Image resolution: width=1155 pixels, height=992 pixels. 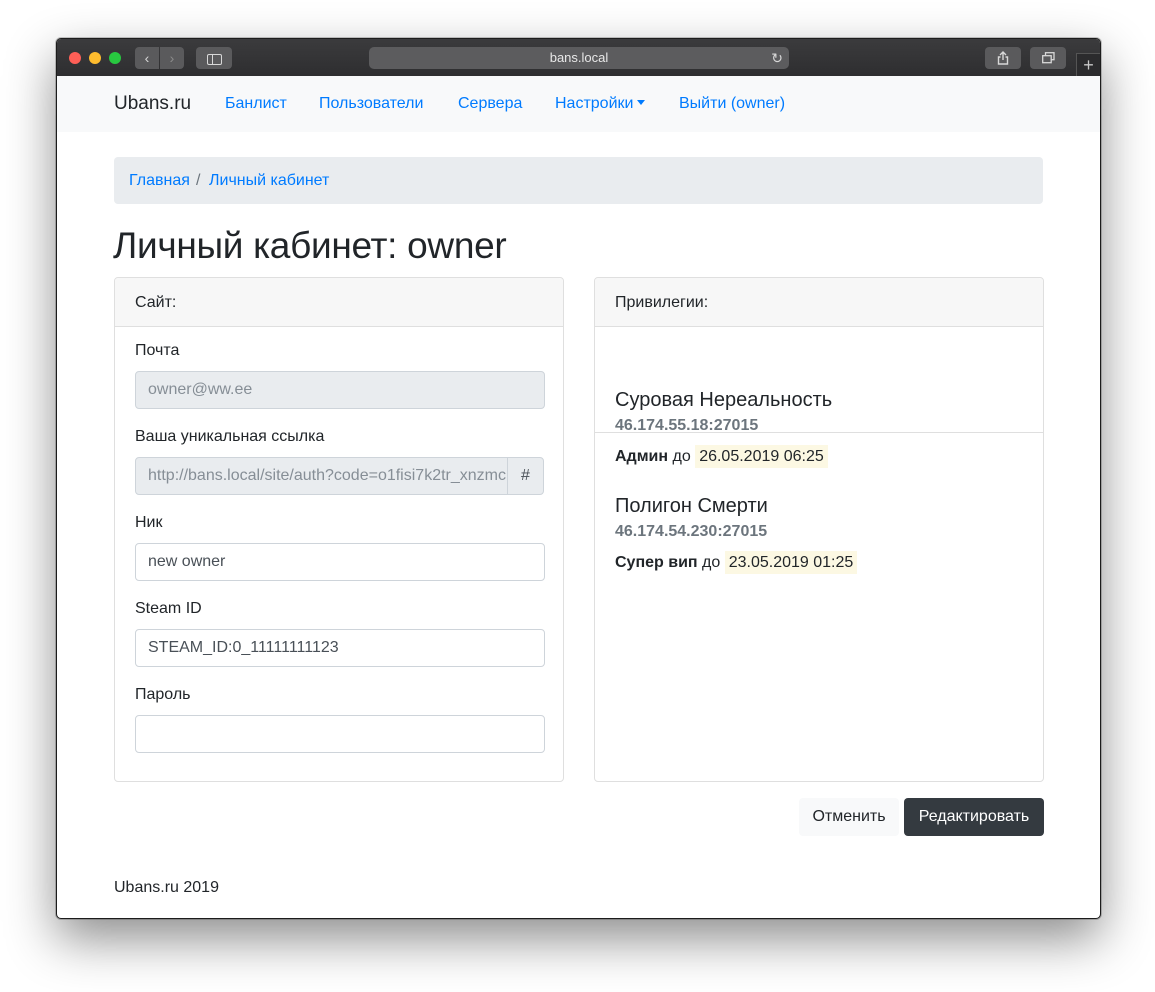 What do you see at coordinates (791, 562) in the screenshot?
I see `privilege-expiry-date: 23.05.2019 01:25` at bounding box center [791, 562].